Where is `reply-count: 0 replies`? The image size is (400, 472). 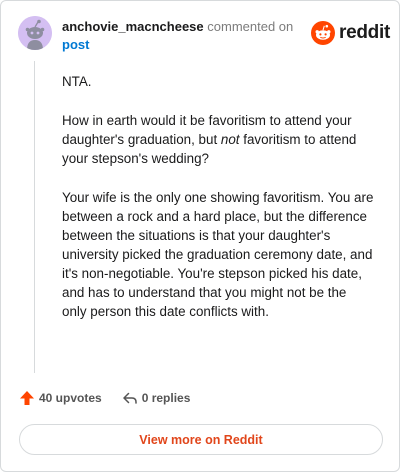
reply-count: 0 replies is located at coordinates (166, 398).